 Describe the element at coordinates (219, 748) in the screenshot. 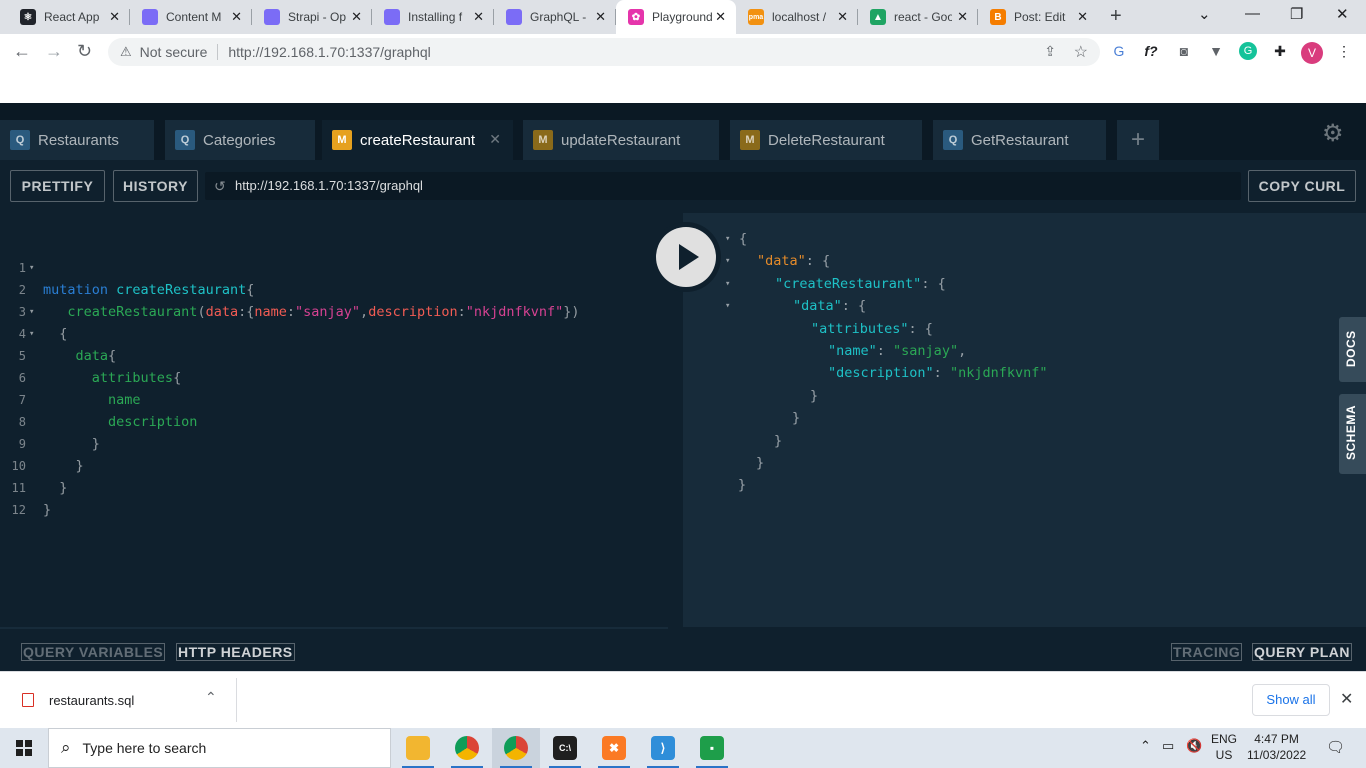

I see `taskbar-search: ⌕ Type here to search` at that location.